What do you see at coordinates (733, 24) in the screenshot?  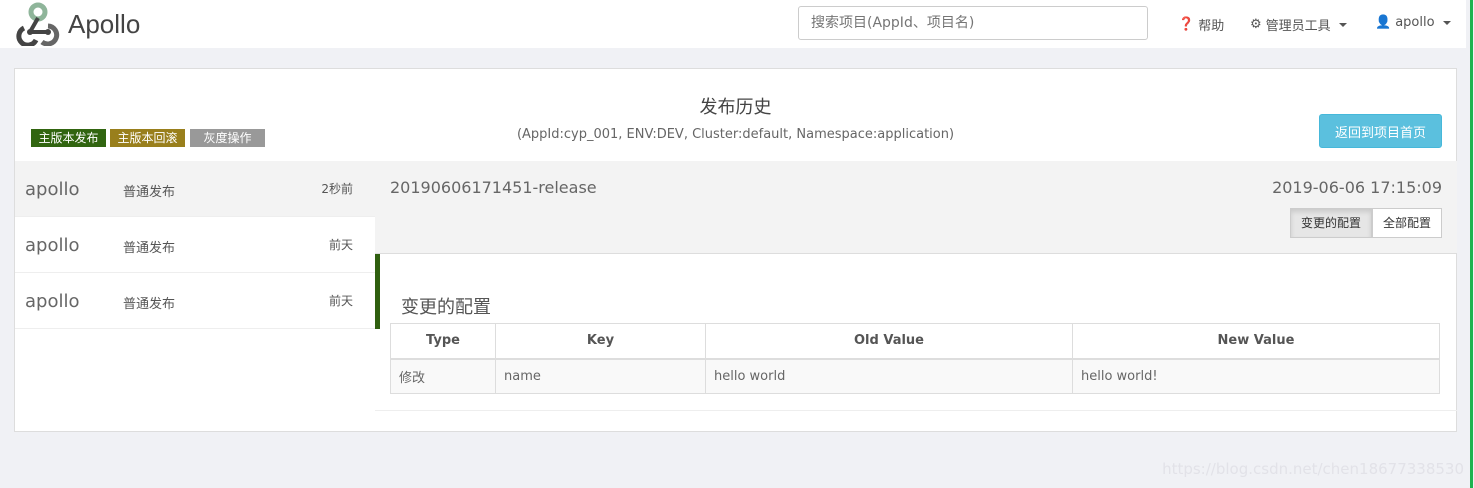 I see `top-navbar: Apollo ❓帮助 ⚙管理员工具 👤apollo` at bounding box center [733, 24].